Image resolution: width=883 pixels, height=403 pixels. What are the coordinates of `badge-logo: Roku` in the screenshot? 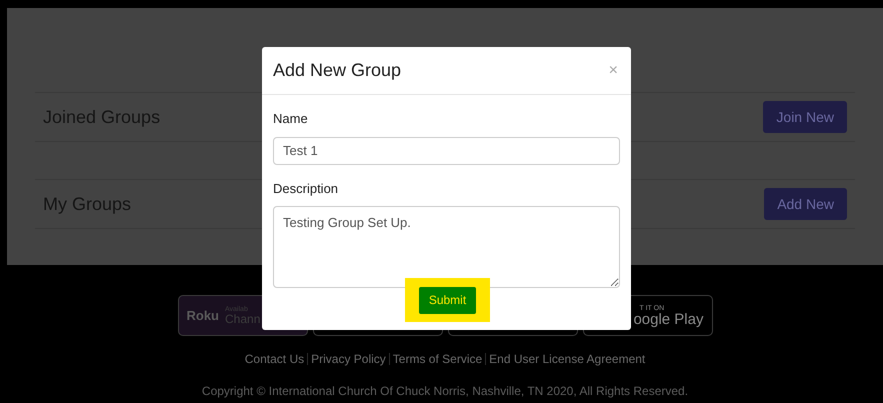 It's located at (202, 315).